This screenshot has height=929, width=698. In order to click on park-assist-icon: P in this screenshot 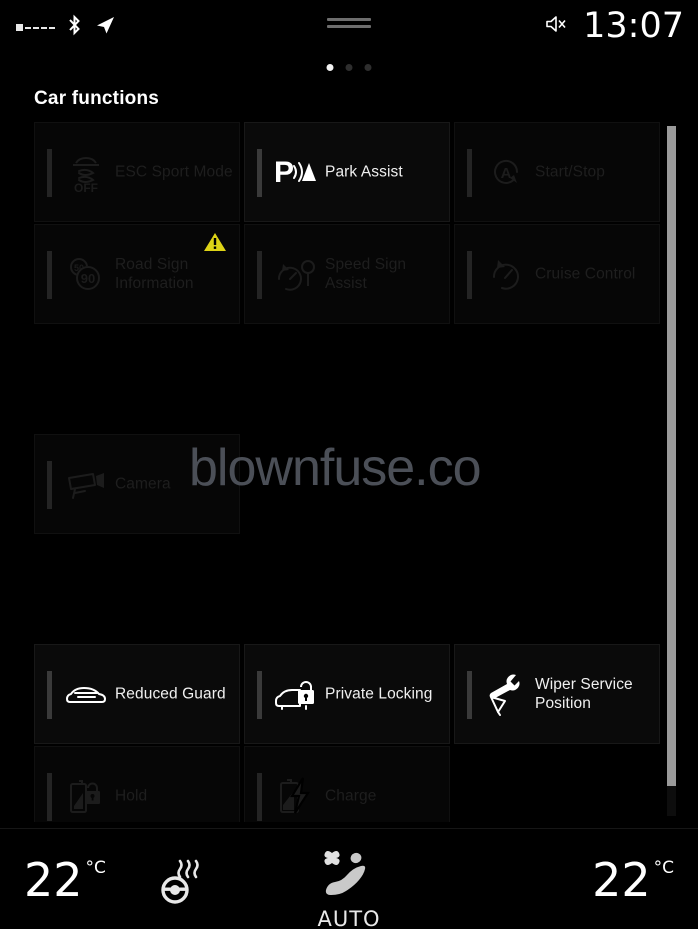, I will do `click(296, 172)`.